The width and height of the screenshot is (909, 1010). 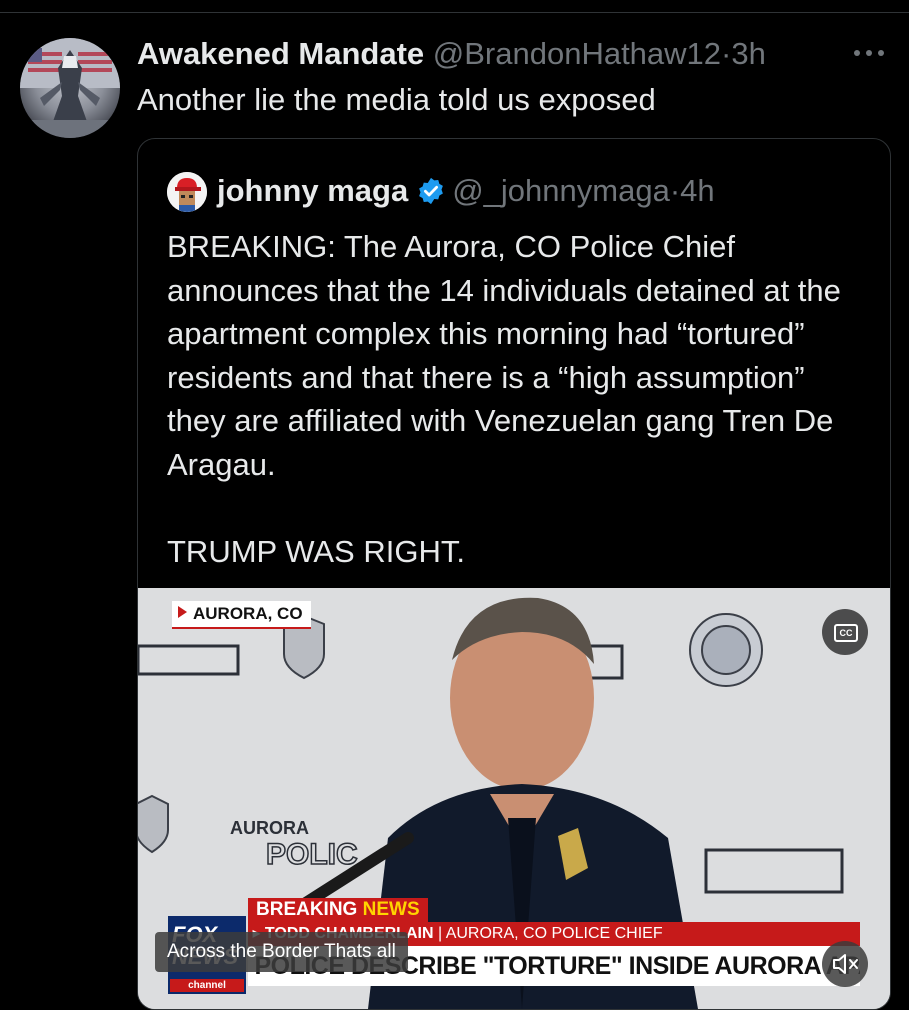 I want to click on avatar-image, so click(x=70, y=88).